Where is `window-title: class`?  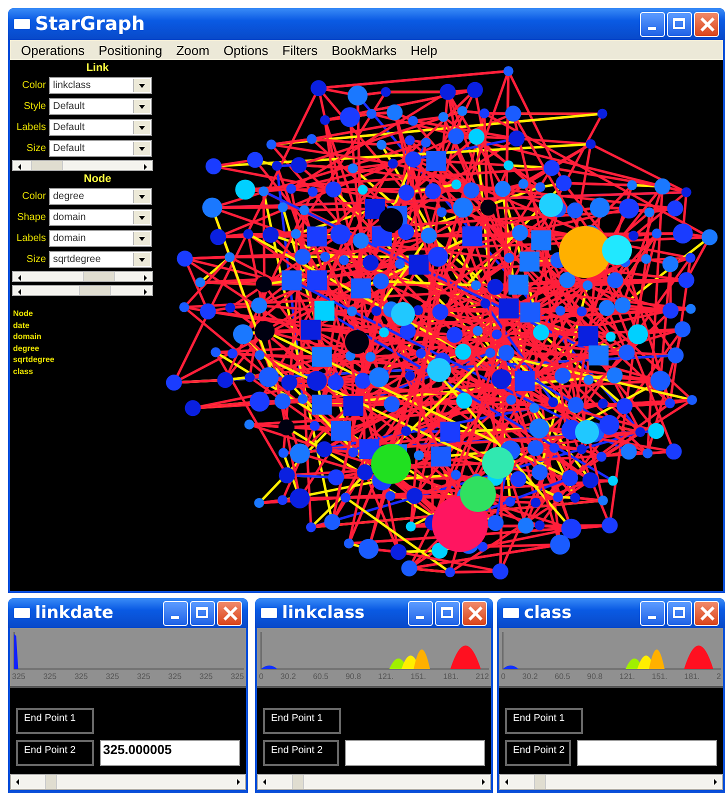
window-title: class is located at coordinates (548, 613).